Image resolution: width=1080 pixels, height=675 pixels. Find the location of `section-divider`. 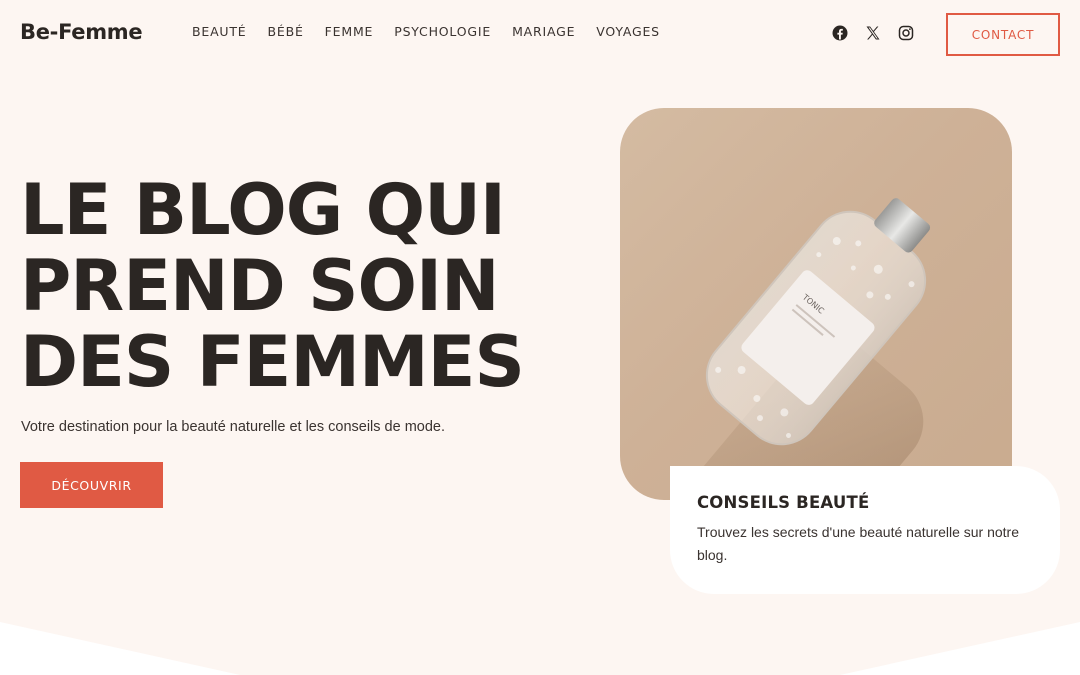

section-divider is located at coordinates (540, 648).